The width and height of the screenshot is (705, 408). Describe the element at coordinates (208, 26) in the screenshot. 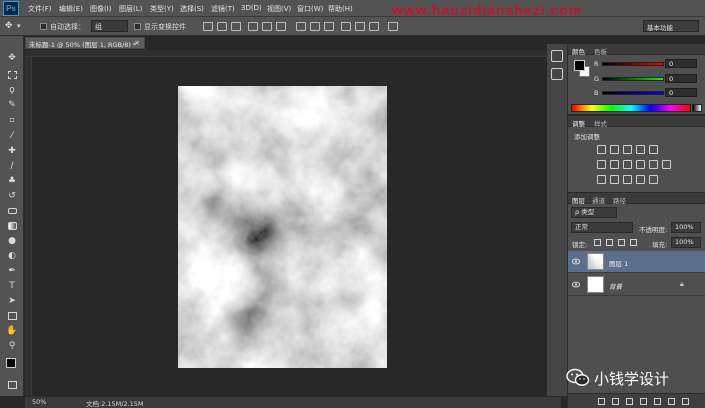

I see `align-top-icon` at that location.